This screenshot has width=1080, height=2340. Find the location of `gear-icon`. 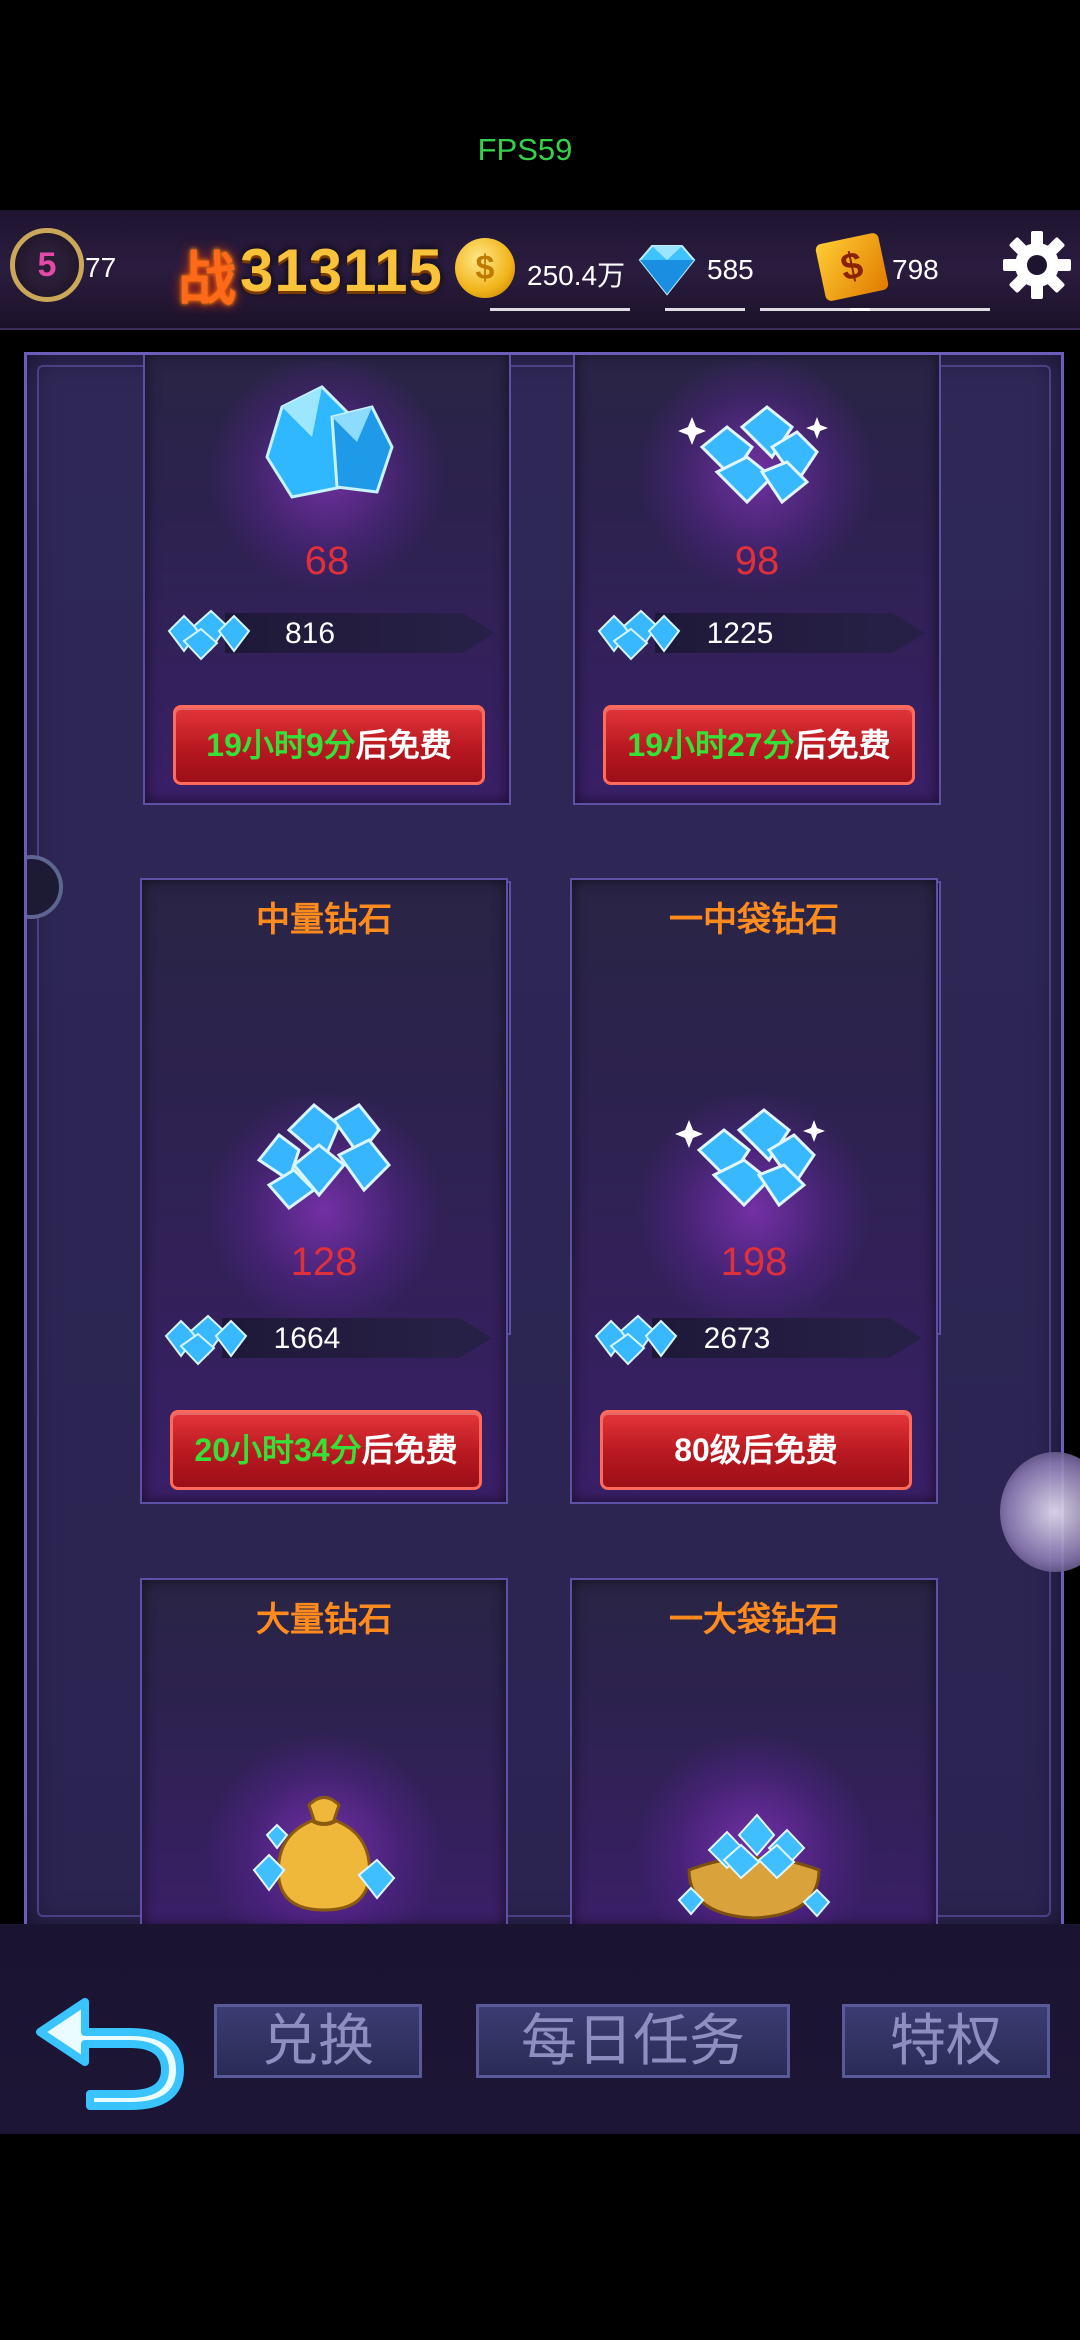

gear-icon is located at coordinates (1037, 265).